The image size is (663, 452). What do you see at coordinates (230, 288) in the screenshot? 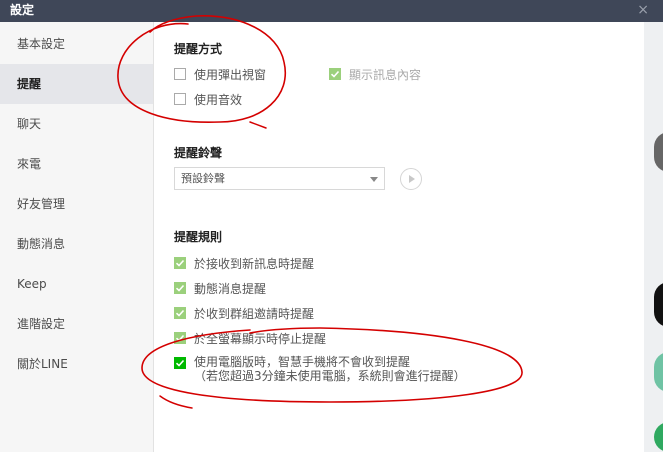
I see `rule-timeline-label: 動態消息提醒` at bounding box center [230, 288].